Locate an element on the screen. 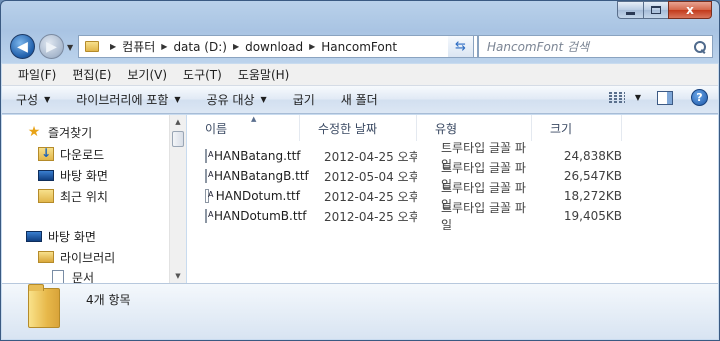 This screenshot has height=341, width=720. file-size: 24,838KB is located at coordinates (592, 156).